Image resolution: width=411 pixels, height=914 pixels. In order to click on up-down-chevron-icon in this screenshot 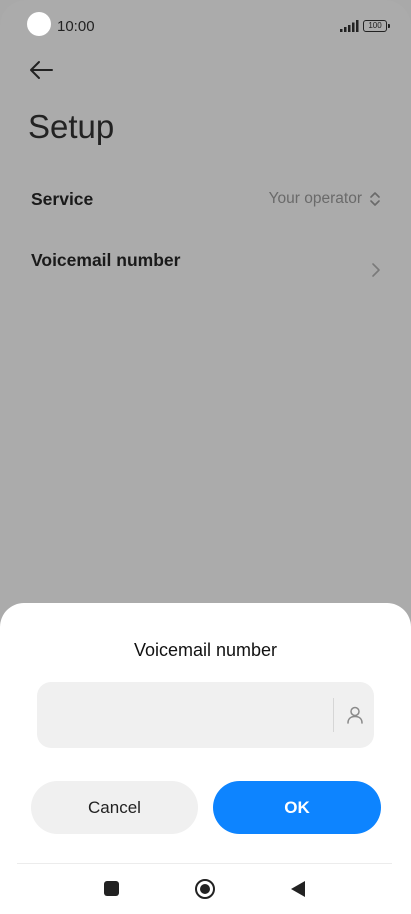, I will do `click(375, 199)`.